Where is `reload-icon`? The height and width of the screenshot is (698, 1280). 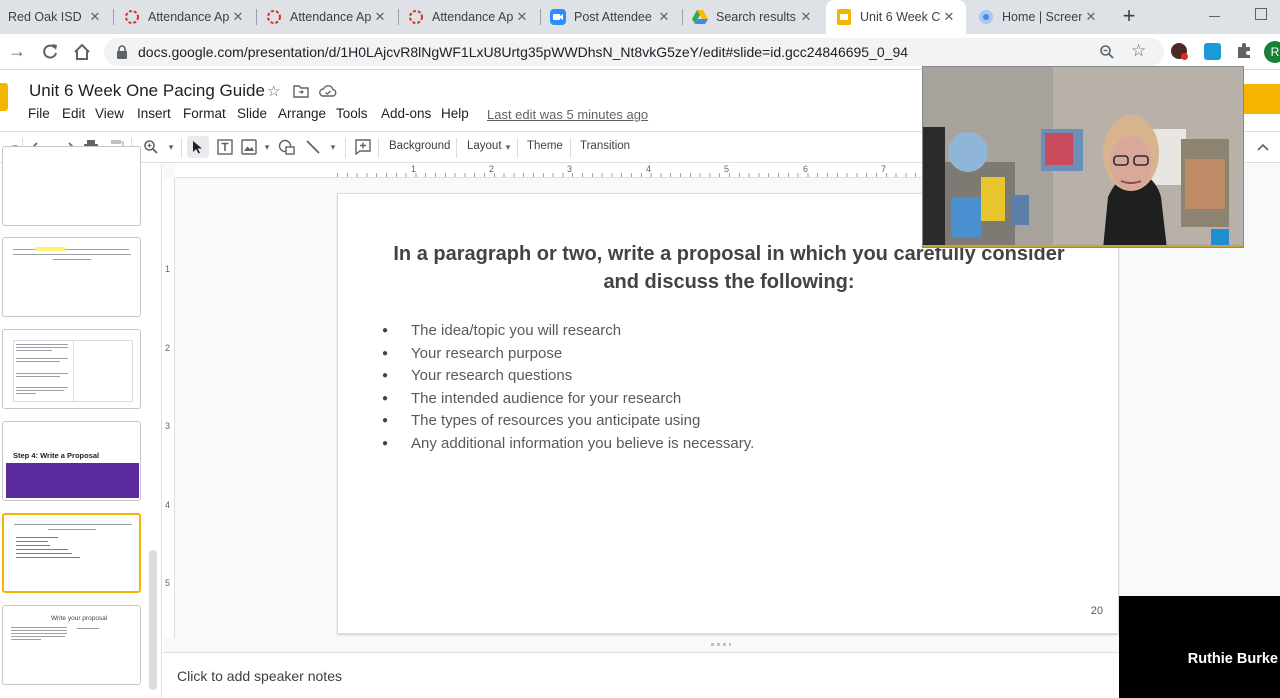
reload-icon is located at coordinates (50, 54).